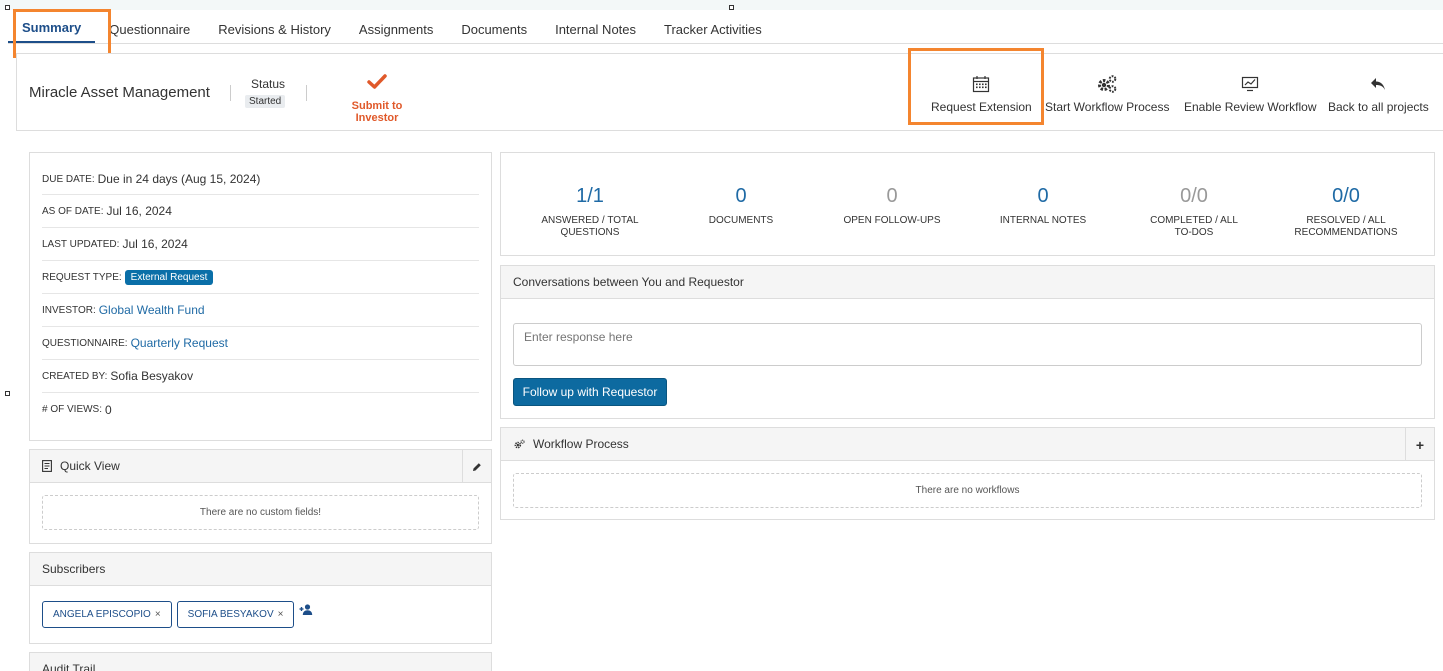  Describe the element at coordinates (260, 211) in the screenshot. I see `as-of-date-row: As of Date: Jul 16, 2024` at that location.